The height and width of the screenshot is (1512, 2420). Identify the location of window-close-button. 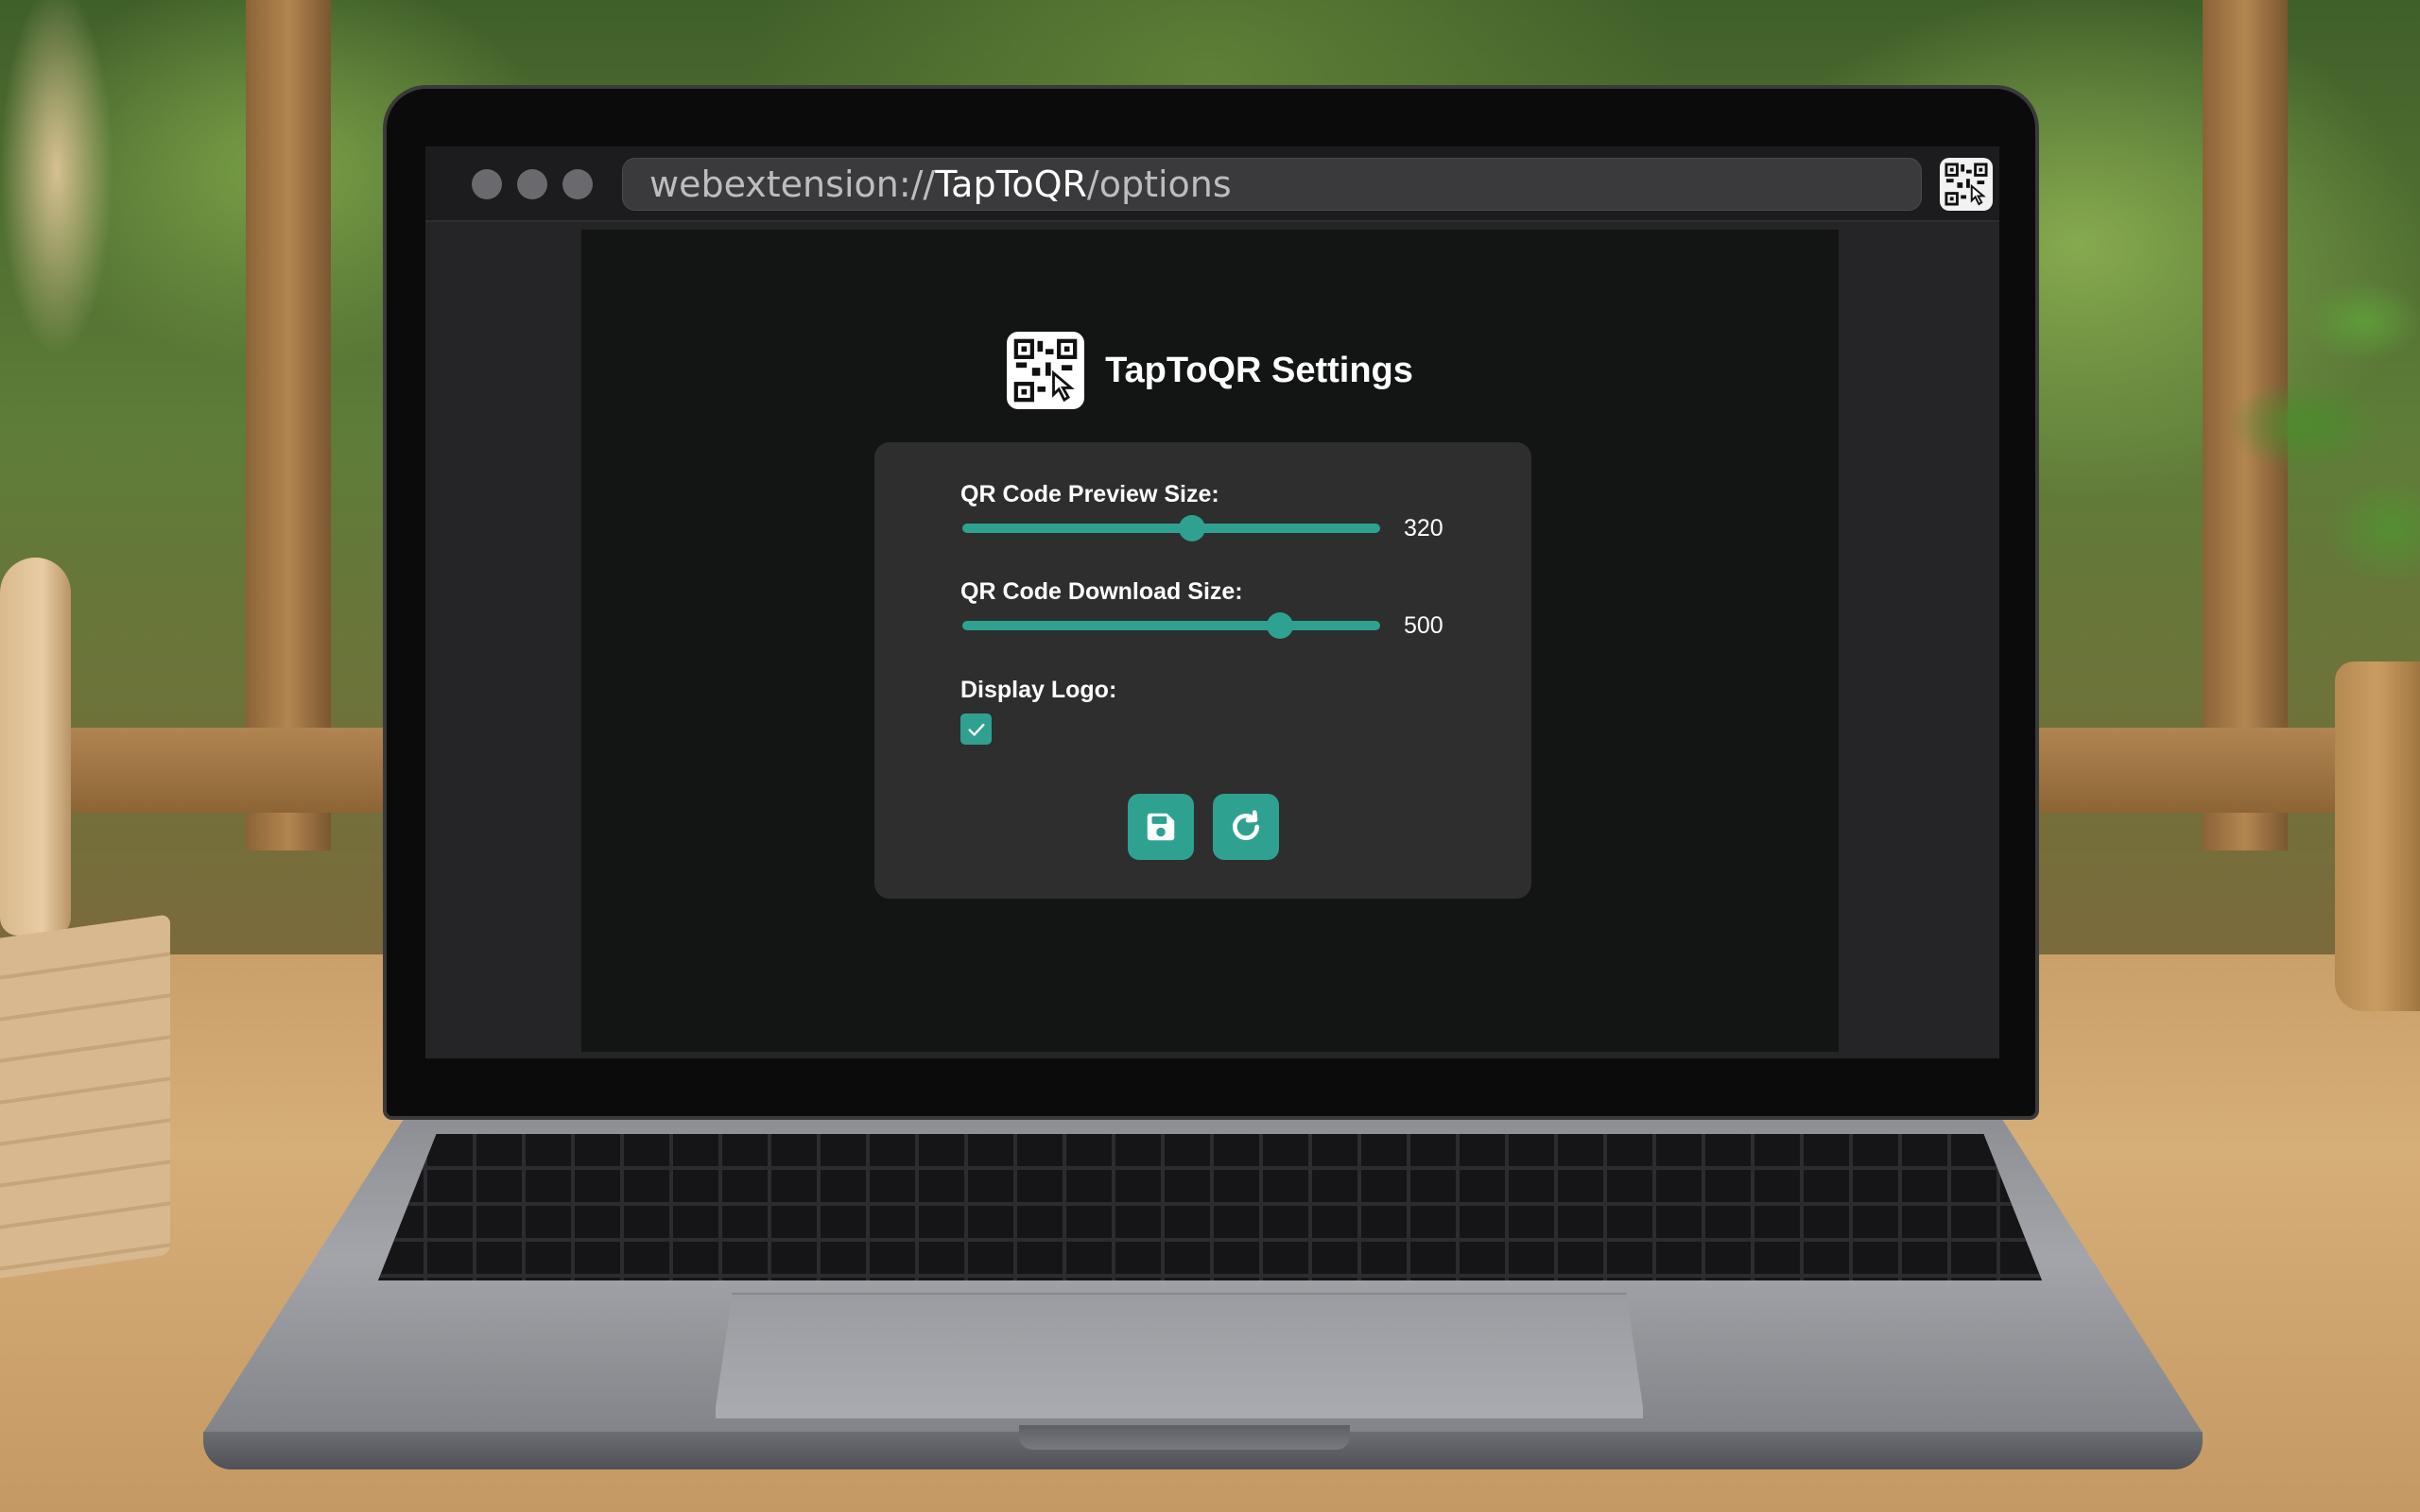
(487, 184).